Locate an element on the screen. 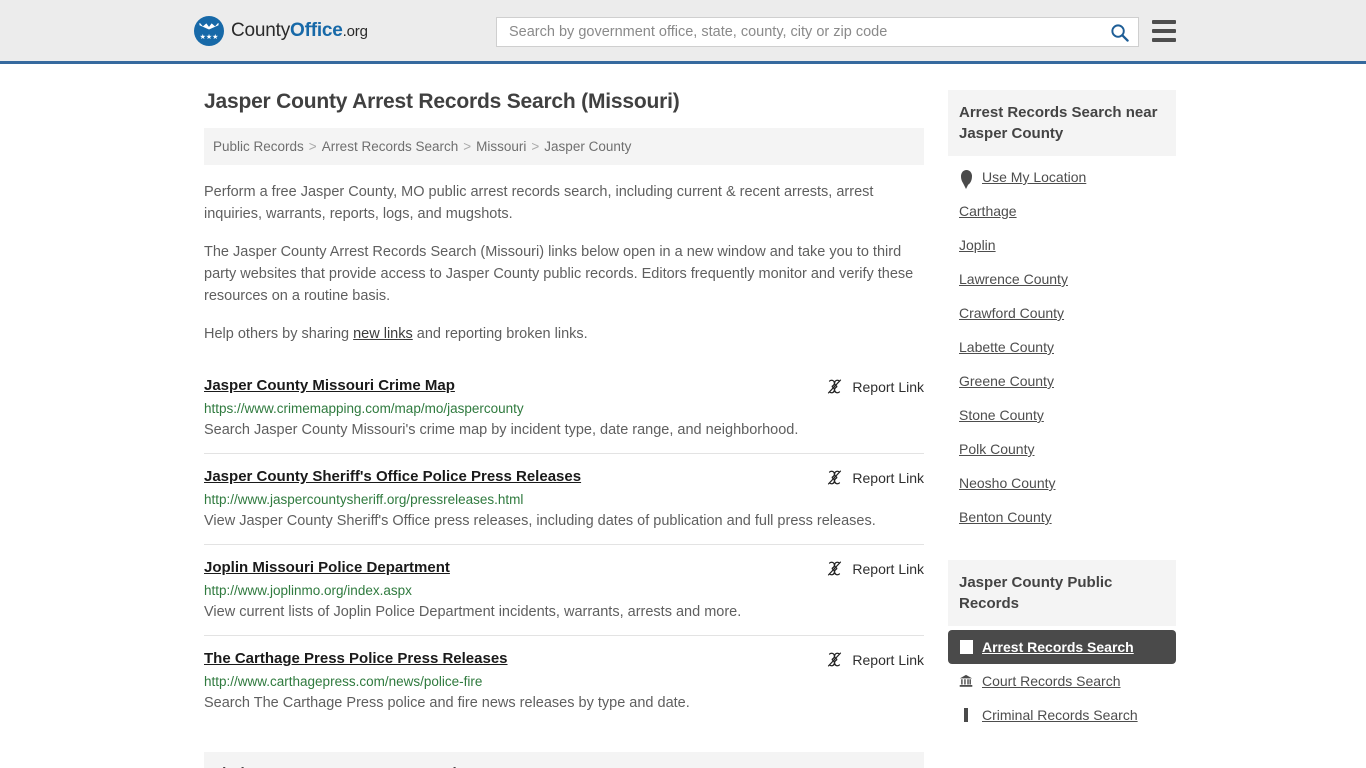  search-bar is located at coordinates (817, 32).